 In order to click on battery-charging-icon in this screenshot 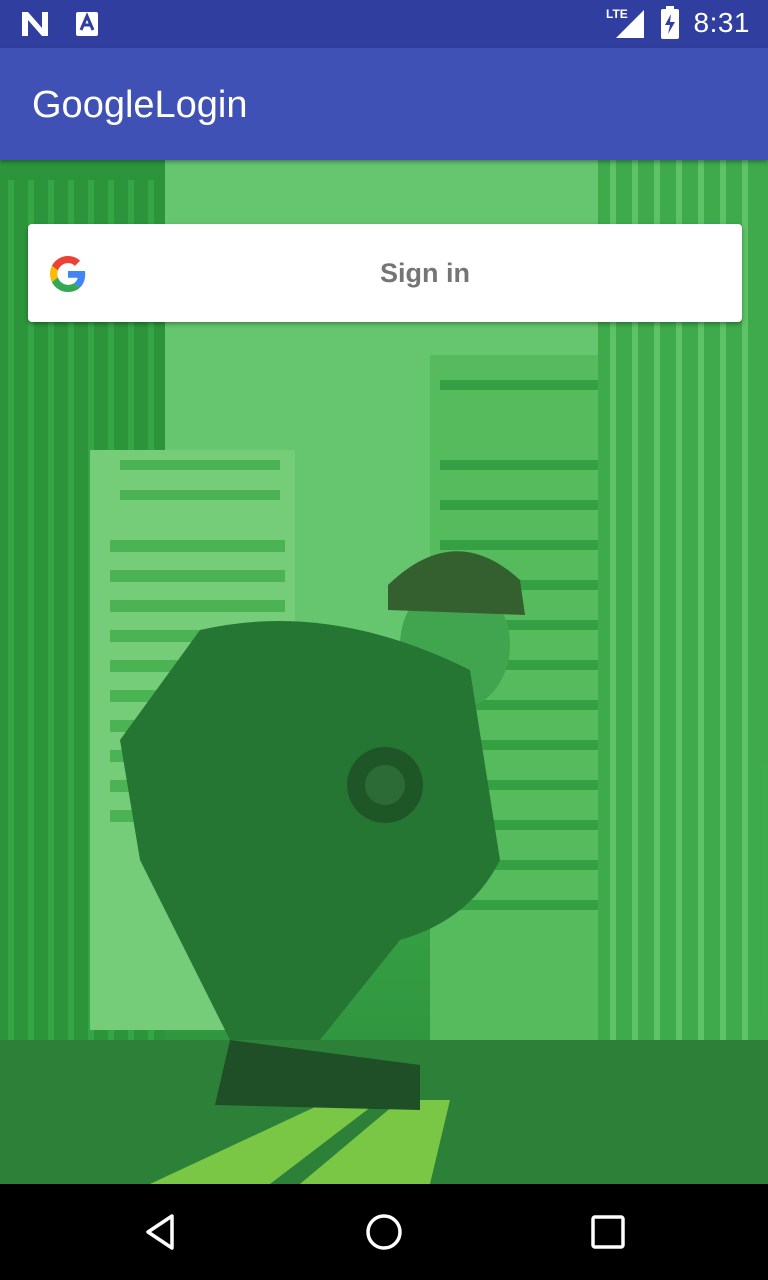, I will do `click(669, 22)`.